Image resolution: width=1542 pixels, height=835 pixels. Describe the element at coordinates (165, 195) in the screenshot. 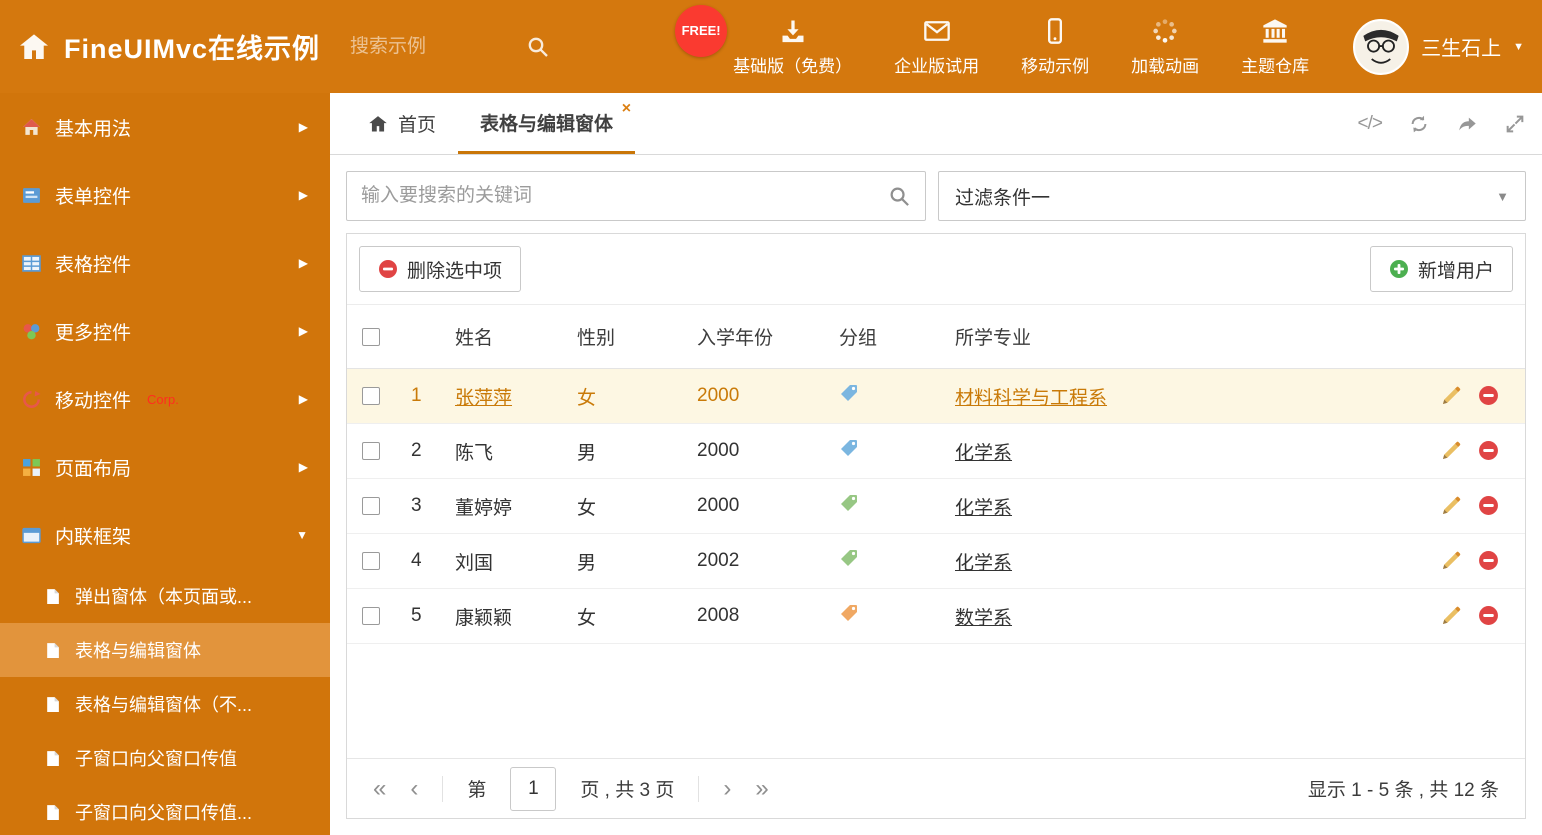

I see `sidebar-item-form-controls: 表单控件 ▶` at that location.